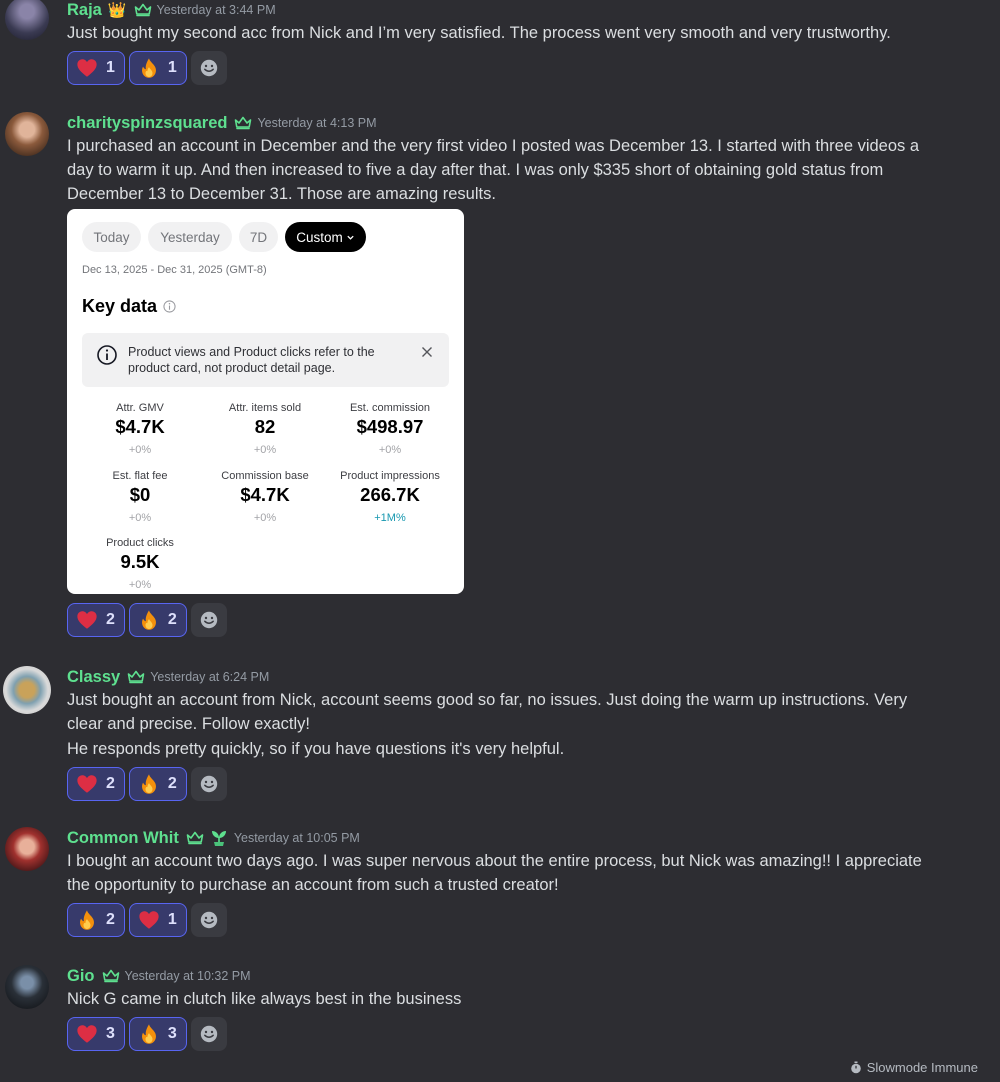 The image size is (1000, 1082). Describe the element at coordinates (189, 724) in the screenshot. I see `message-line: clear and precise. Follow exactly!` at that location.